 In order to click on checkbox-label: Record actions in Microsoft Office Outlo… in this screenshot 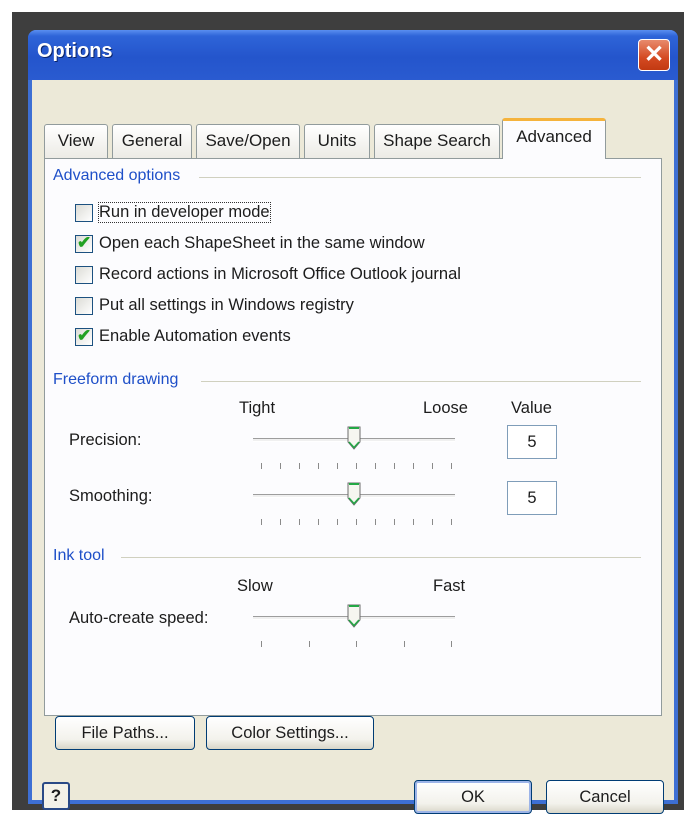, I will do `click(280, 274)`.